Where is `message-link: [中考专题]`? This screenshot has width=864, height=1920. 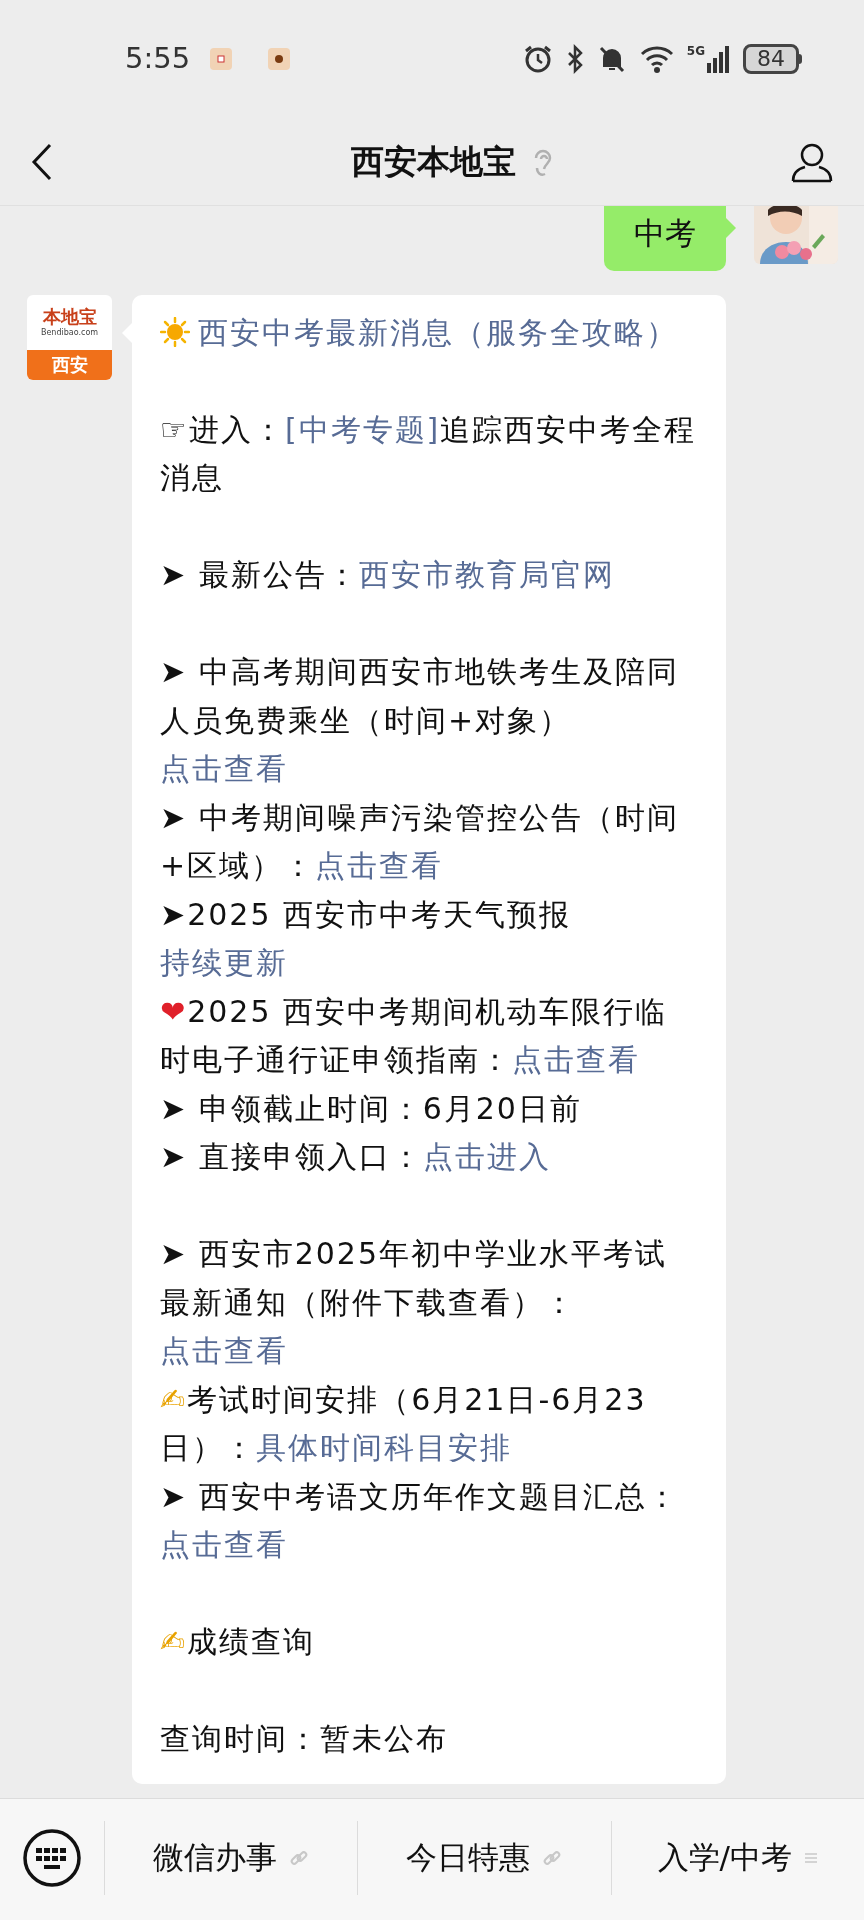 message-link: [中考专题] is located at coordinates (362, 429).